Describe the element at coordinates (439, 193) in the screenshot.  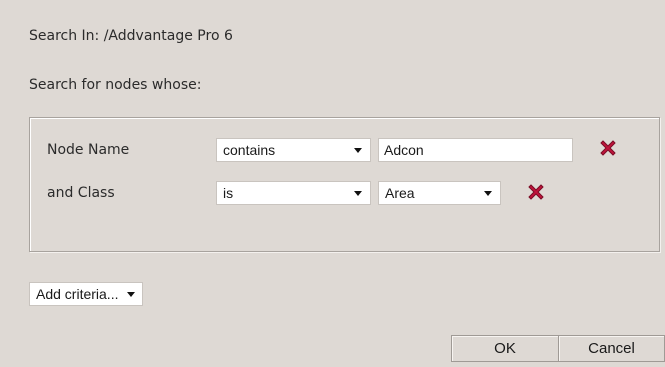
I see `criteria-row-2-value-select: Area` at that location.